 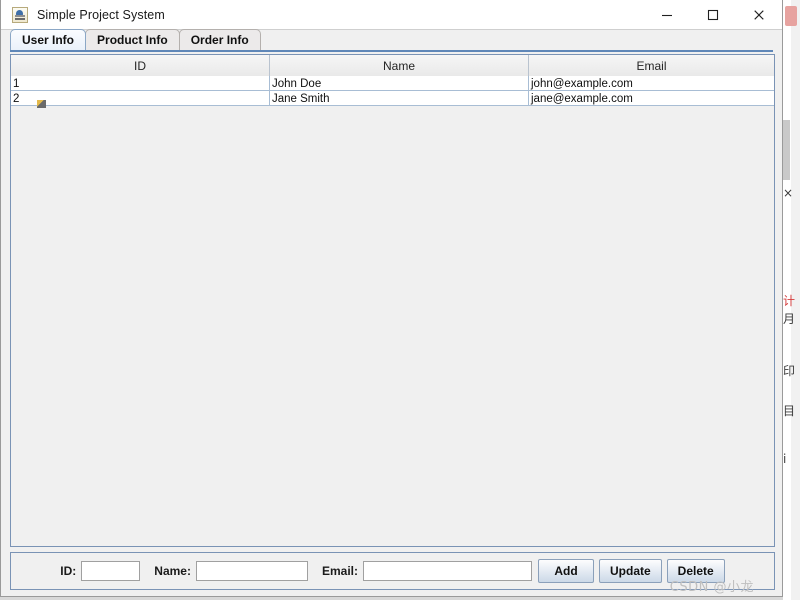 I want to click on table-column-header-email: Email, so click(x=651, y=65).